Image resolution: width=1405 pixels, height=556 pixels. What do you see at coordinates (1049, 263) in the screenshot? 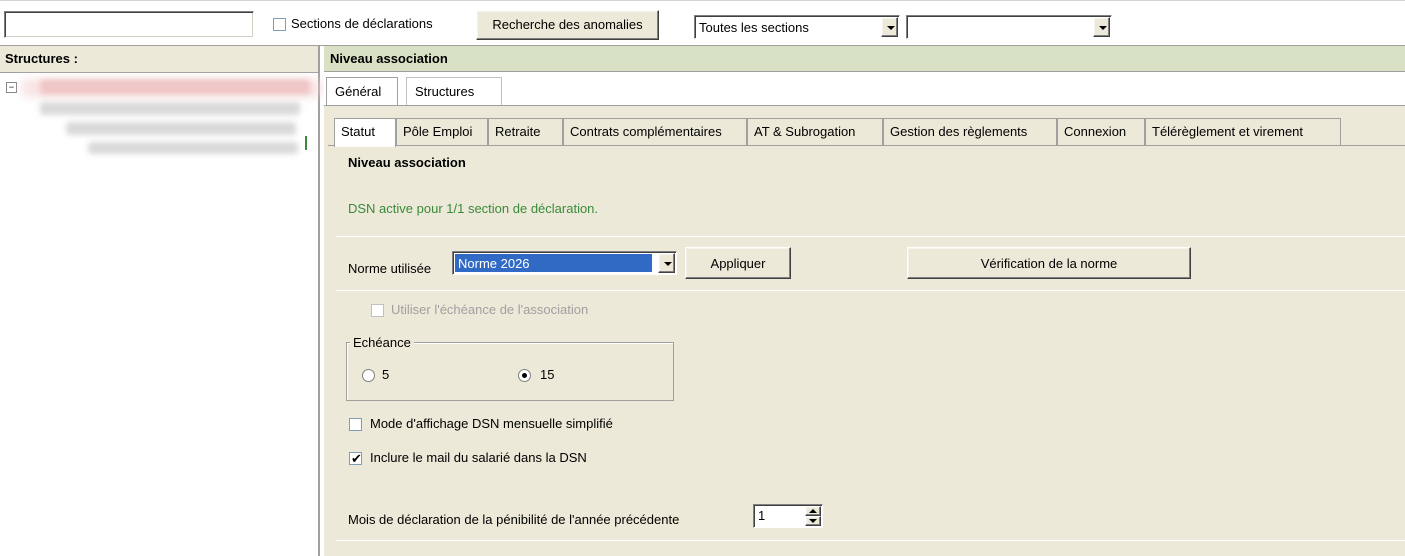
I see `verify-norme-button: Vérification de la norme` at bounding box center [1049, 263].